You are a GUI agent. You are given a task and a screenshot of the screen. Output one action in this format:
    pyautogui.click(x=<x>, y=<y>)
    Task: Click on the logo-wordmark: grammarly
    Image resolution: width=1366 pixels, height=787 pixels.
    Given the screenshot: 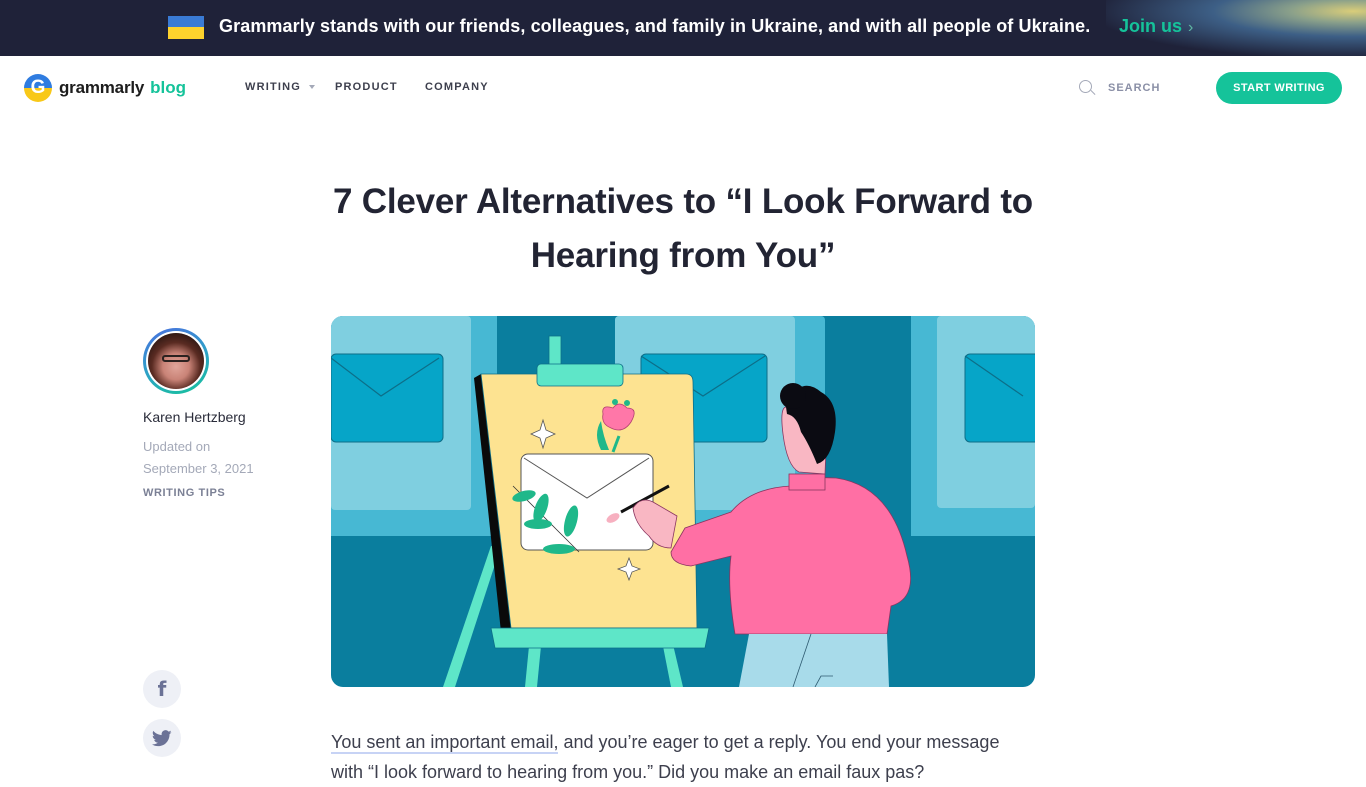 What is the action you would take?
    pyautogui.click(x=102, y=87)
    